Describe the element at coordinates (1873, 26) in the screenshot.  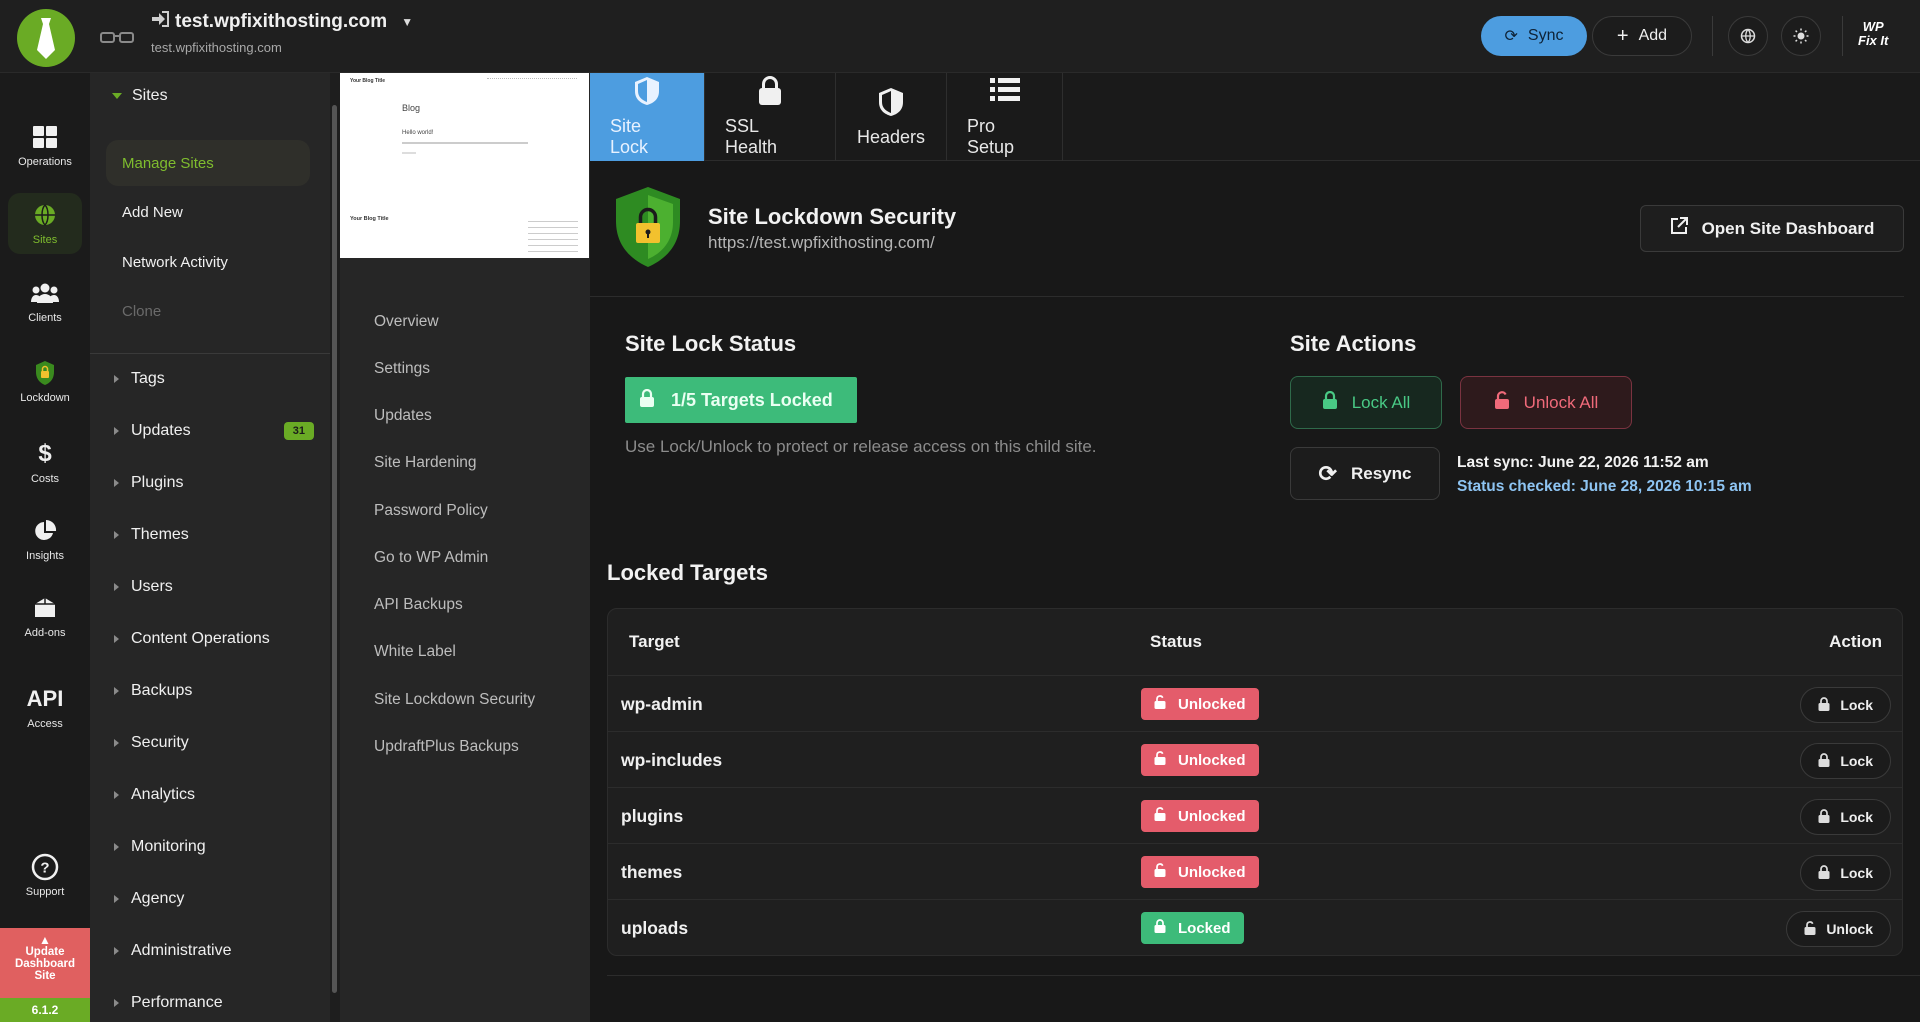
I see `brand-line1: WP` at that location.